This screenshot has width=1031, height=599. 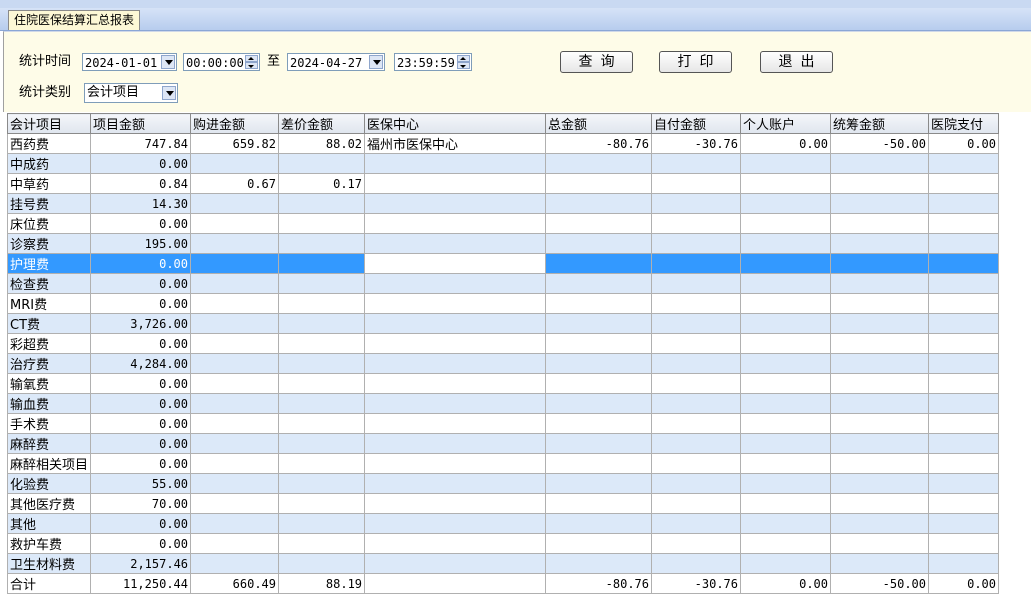 I want to click on table-cell: 14.30, so click(x=141, y=203).